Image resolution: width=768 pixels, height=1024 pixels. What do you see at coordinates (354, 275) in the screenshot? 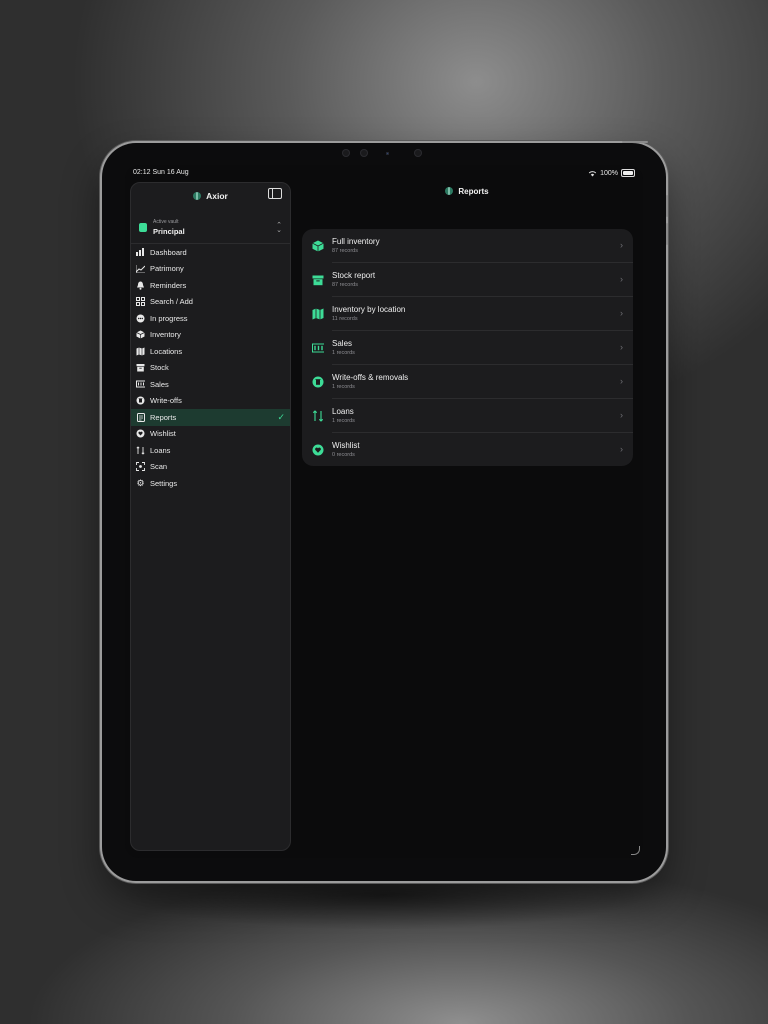
I see `report-title: Stock report` at bounding box center [354, 275].